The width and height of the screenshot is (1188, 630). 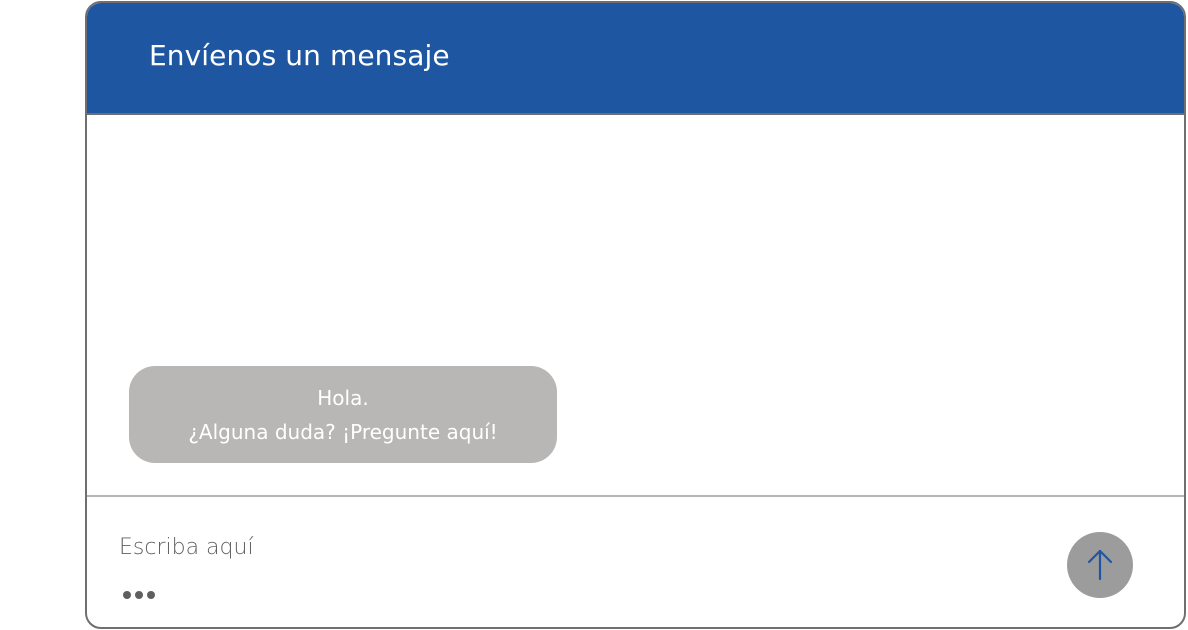 I want to click on arrow-up-icon, so click(x=1100, y=565).